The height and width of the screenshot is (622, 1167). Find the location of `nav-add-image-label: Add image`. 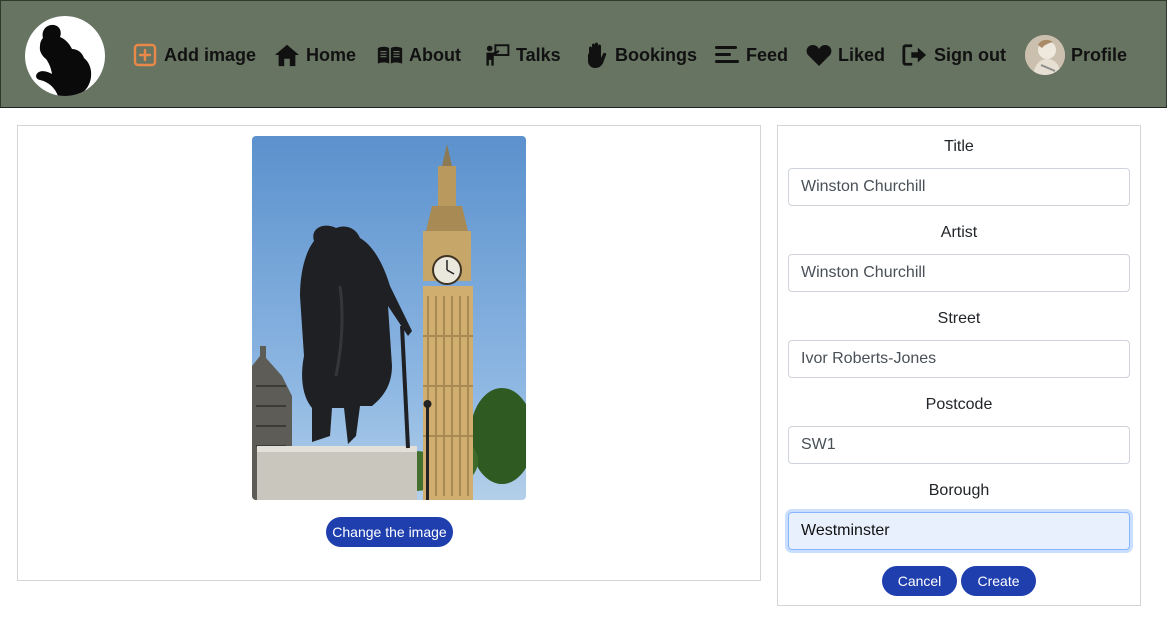

nav-add-image-label: Add image is located at coordinates (210, 54).